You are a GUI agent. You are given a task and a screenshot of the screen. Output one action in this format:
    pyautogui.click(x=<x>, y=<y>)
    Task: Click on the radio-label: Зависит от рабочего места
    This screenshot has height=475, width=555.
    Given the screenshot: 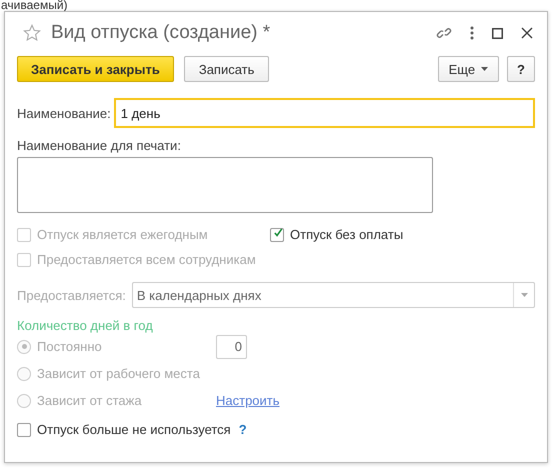 What is the action you would take?
    pyautogui.click(x=119, y=373)
    